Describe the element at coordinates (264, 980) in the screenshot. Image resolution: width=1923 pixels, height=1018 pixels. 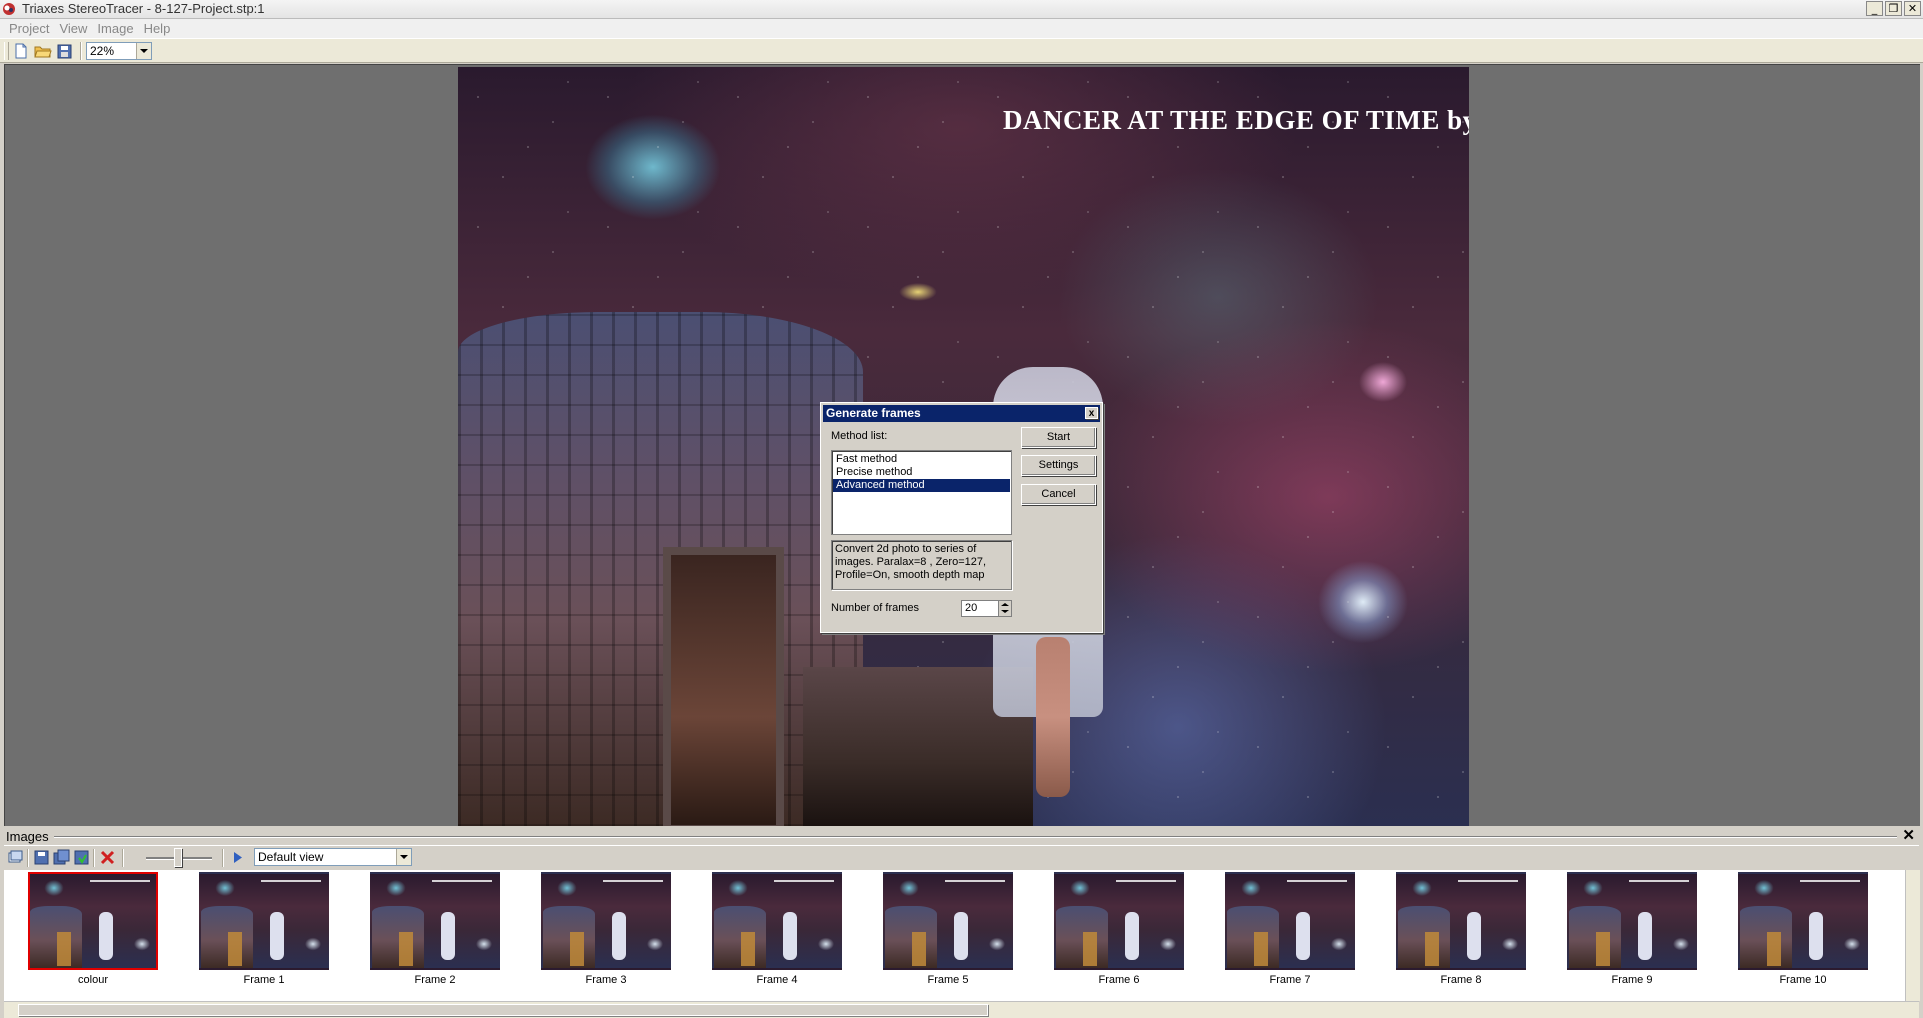
I see `thumbnail-label: Frame 1` at that location.